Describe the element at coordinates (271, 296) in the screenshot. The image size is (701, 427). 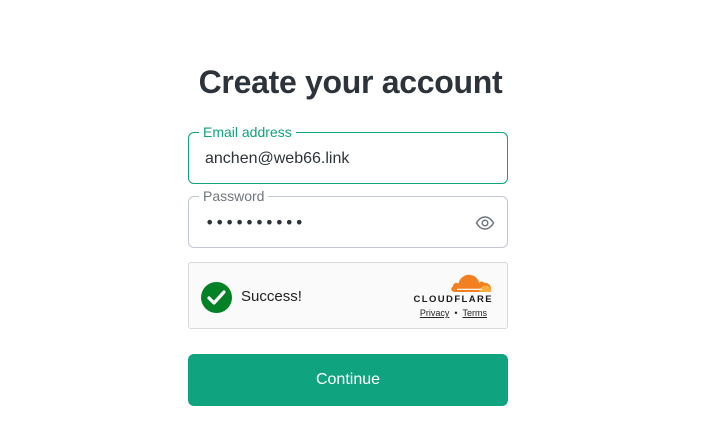
I see `captcha-status-text: Success!` at that location.